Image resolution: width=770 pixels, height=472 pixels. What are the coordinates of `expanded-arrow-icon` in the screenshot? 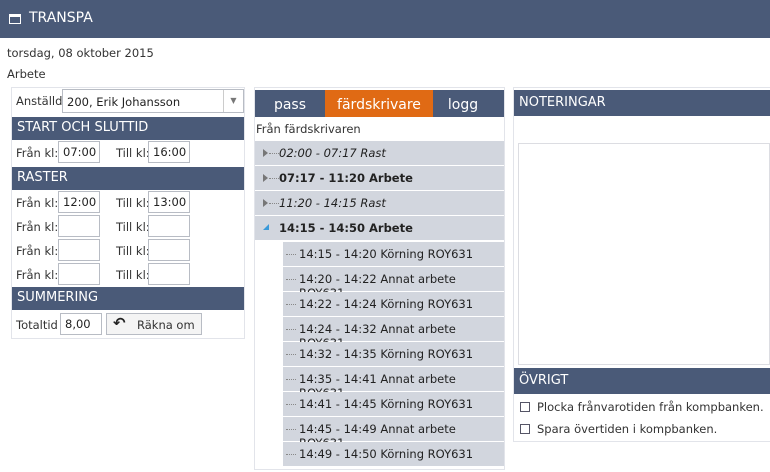 It's located at (266, 227).